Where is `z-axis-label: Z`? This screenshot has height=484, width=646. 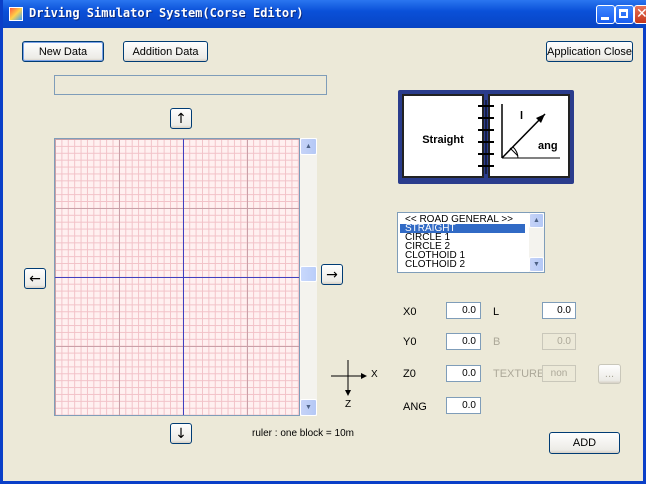
z-axis-label: Z is located at coordinates (348, 404).